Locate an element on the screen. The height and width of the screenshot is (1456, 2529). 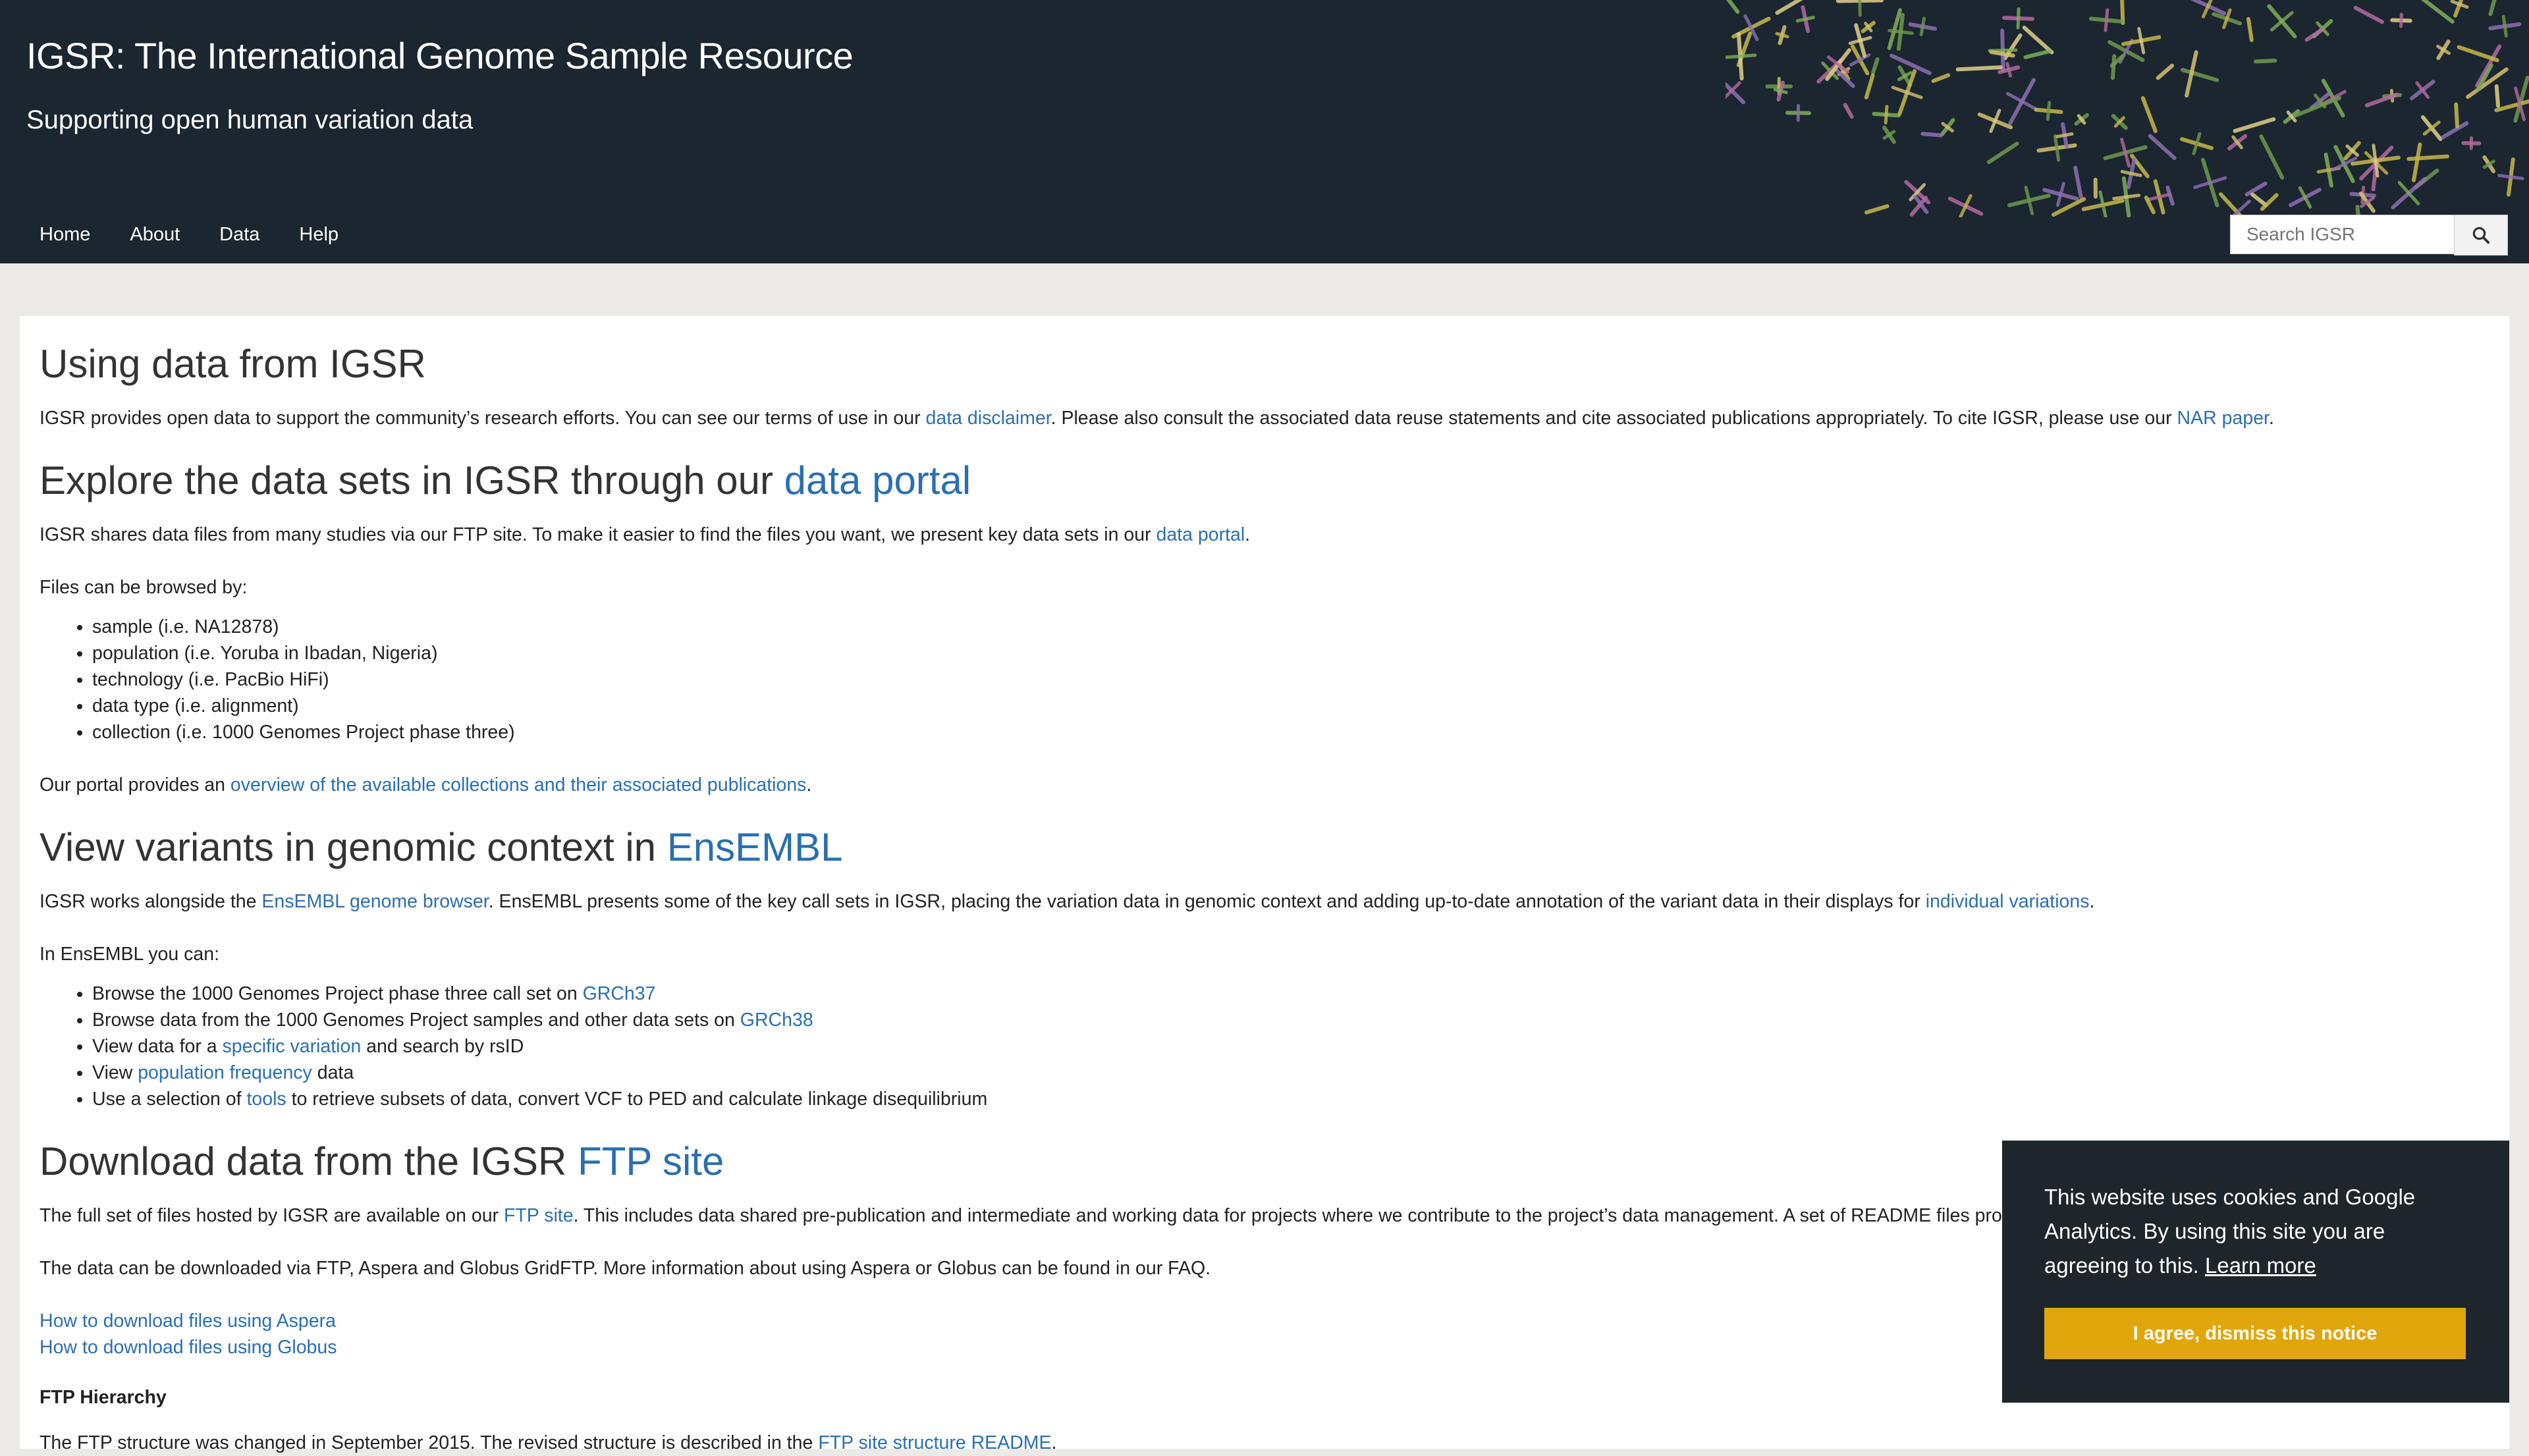
ftp-site-link: FTP site is located at coordinates (539, 1215).